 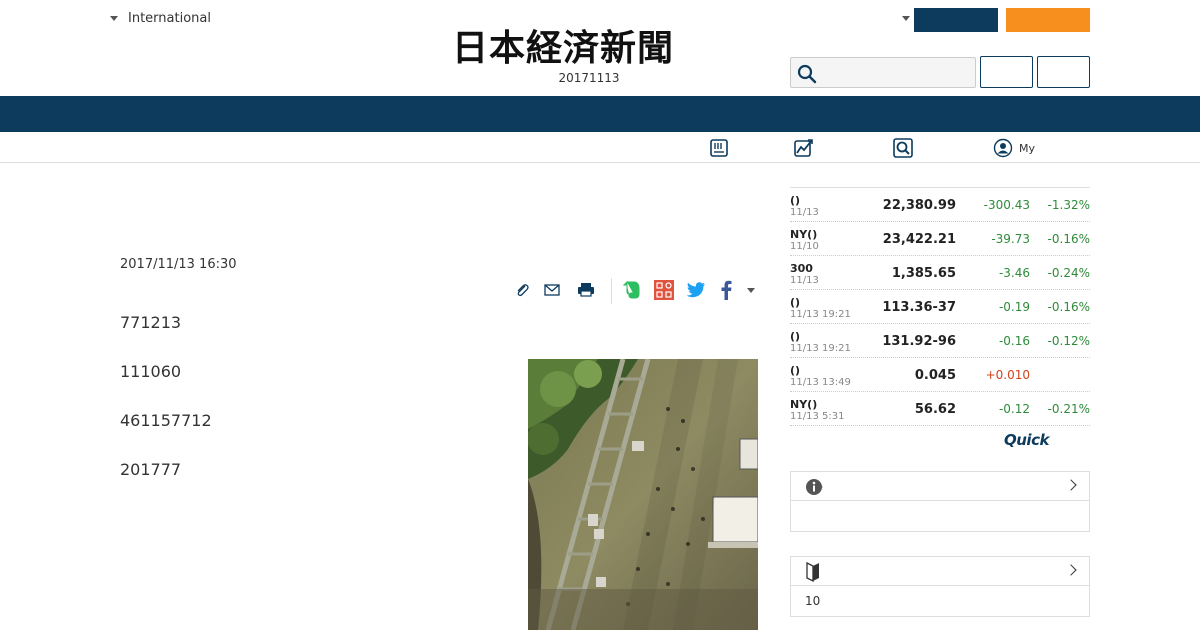 What do you see at coordinates (1014, 148) in the screenshot?
I see `subnav-item-my: My` at bounding box center [1014, 148].